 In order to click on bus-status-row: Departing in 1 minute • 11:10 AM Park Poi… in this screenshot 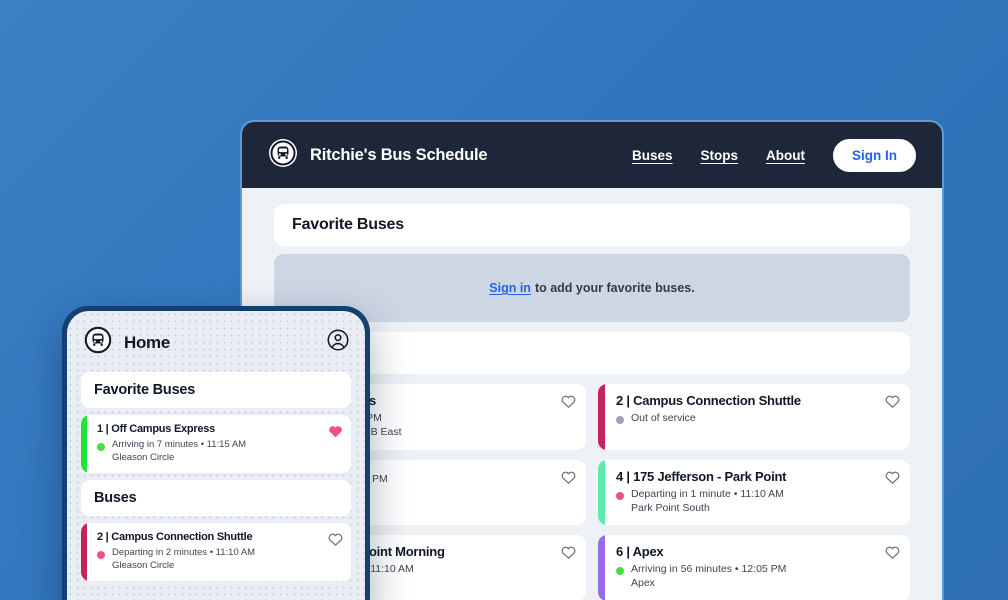, I will do `click(757, 502)`.